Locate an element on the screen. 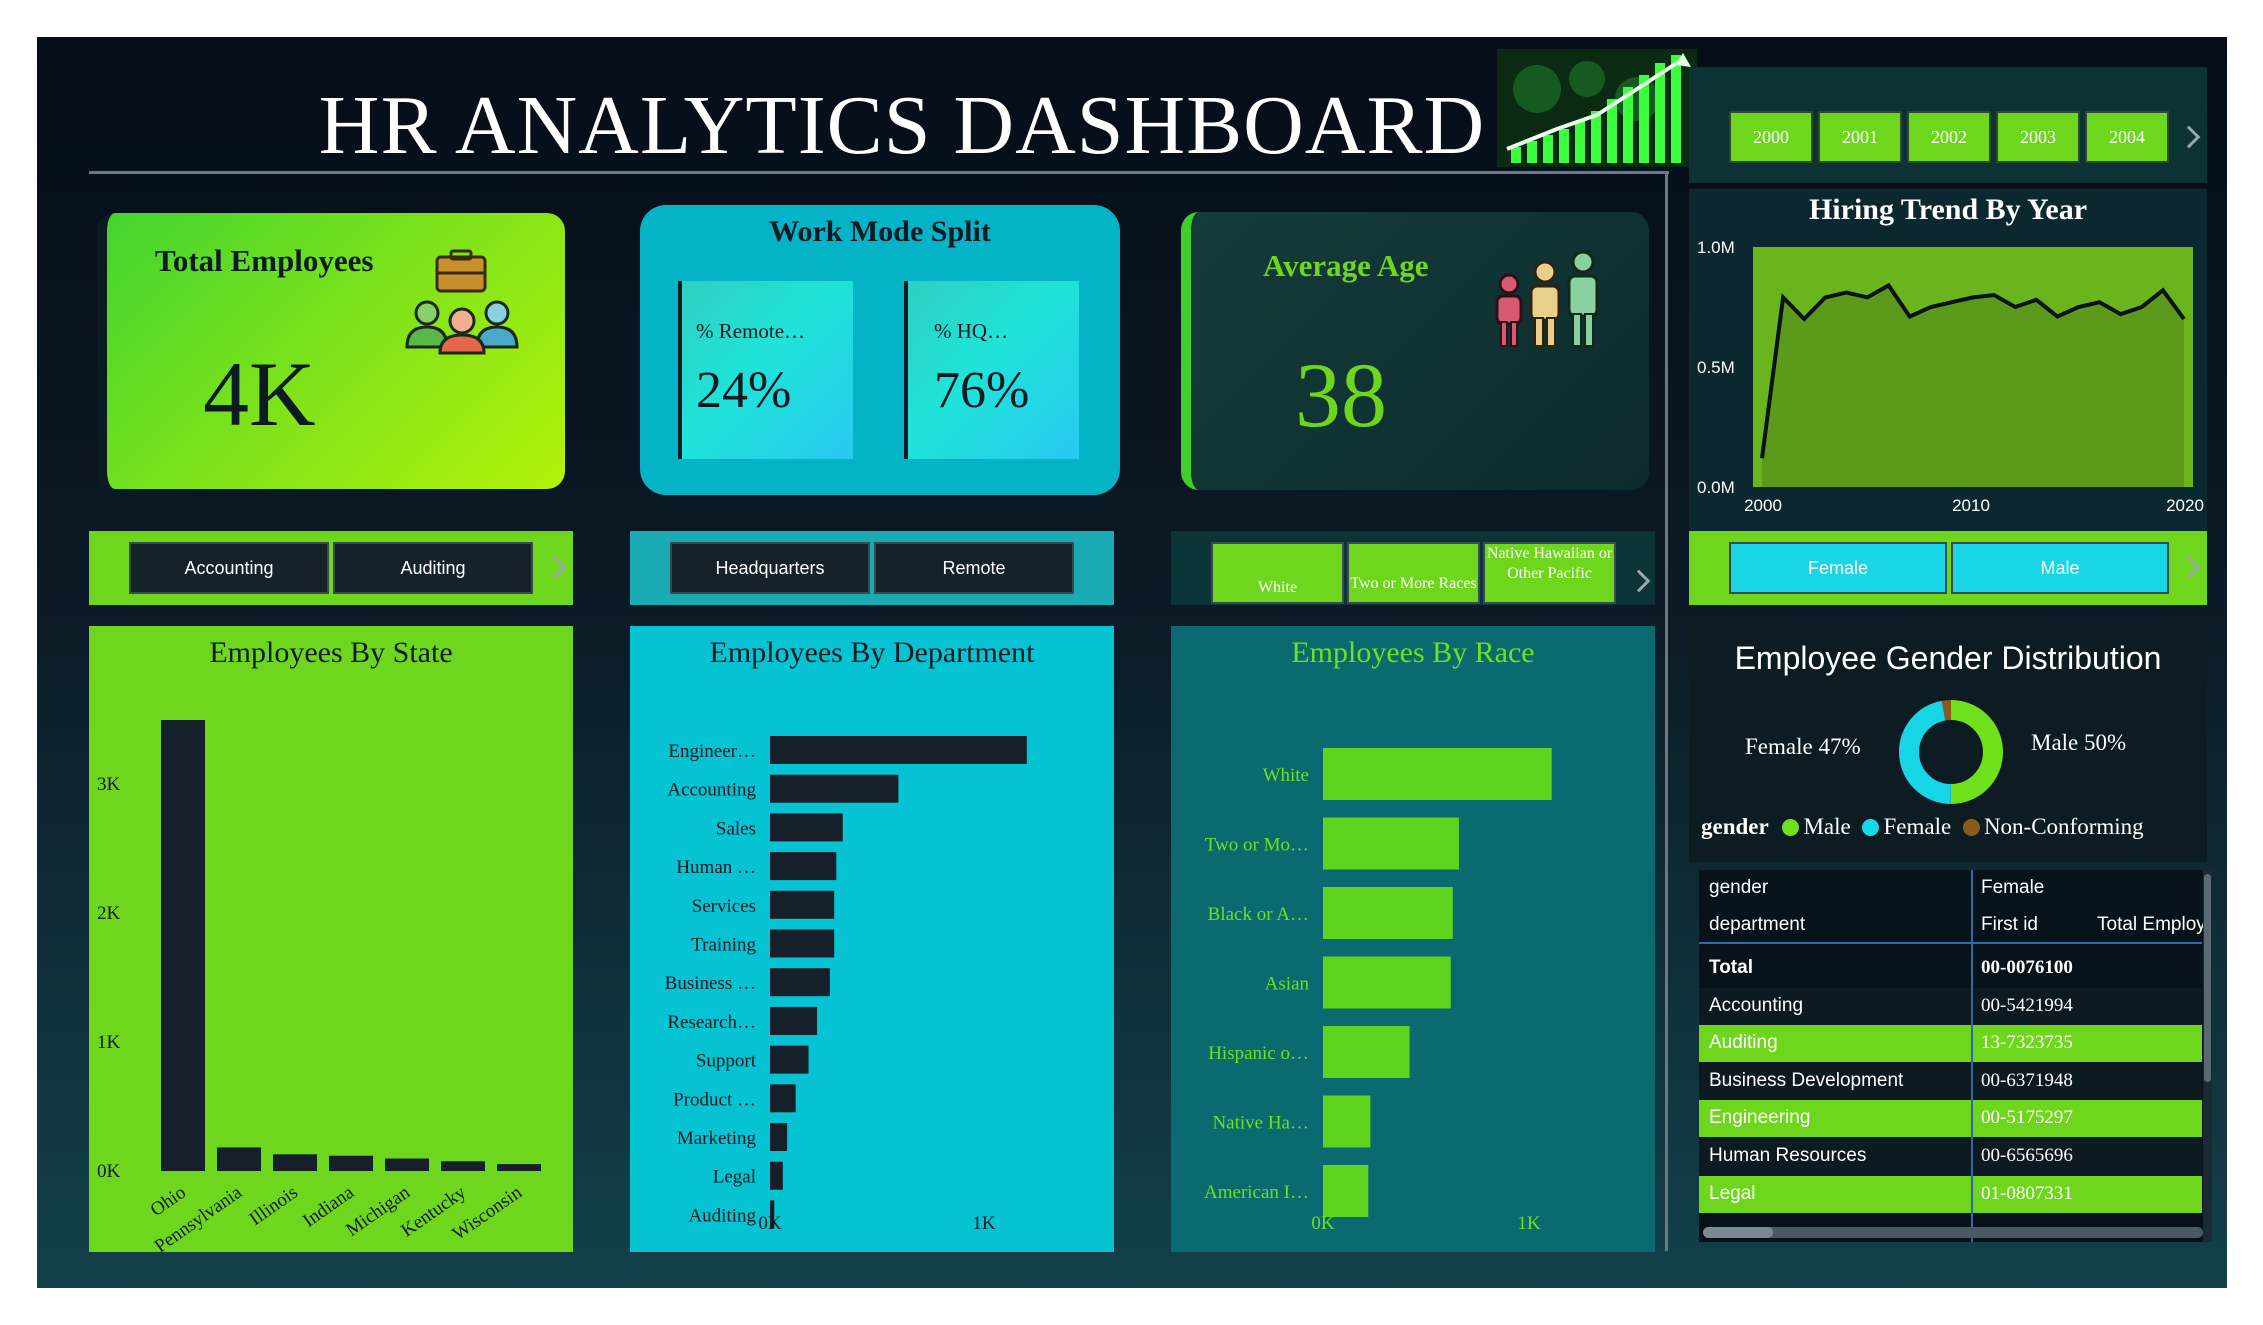  slicer-option-auditing: Auditing is located at coordinates (433, 568).